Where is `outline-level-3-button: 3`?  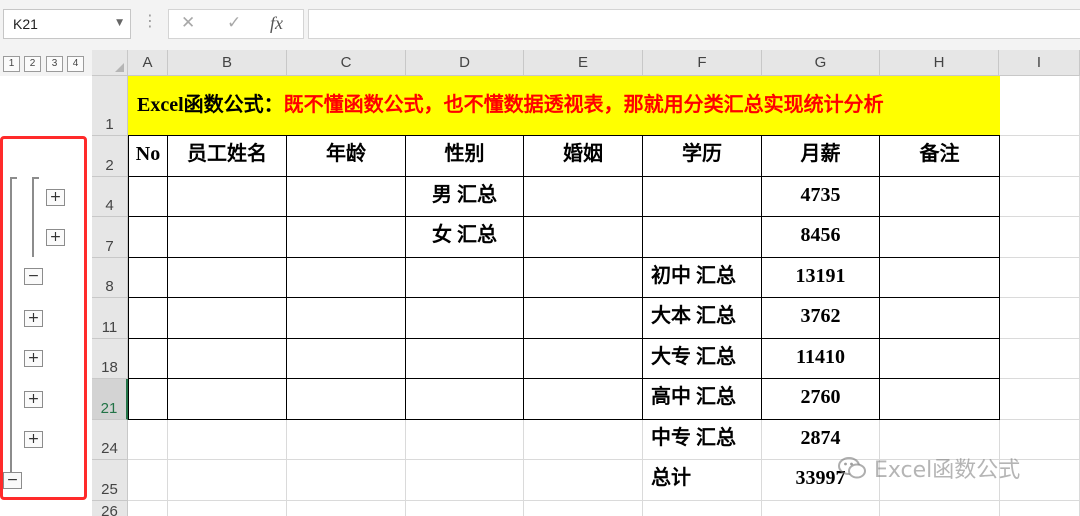 outline-level-3-button: 3 is located at coordinates (54, 64).